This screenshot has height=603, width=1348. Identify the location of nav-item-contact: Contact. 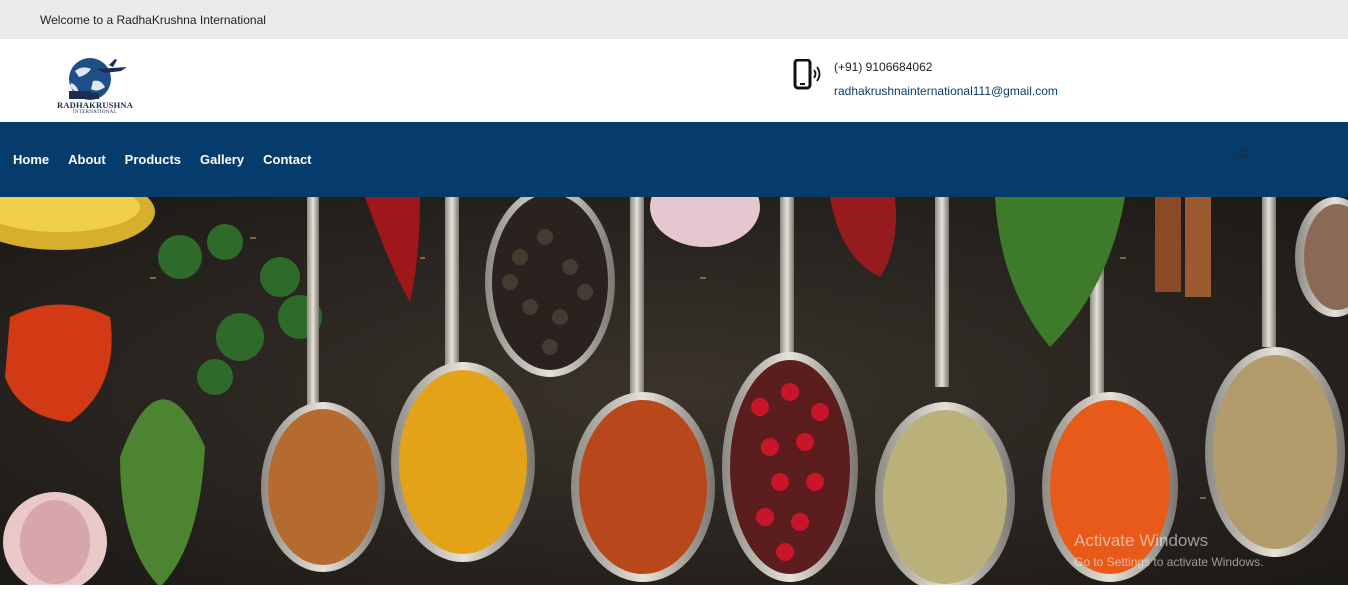
(287, 159).